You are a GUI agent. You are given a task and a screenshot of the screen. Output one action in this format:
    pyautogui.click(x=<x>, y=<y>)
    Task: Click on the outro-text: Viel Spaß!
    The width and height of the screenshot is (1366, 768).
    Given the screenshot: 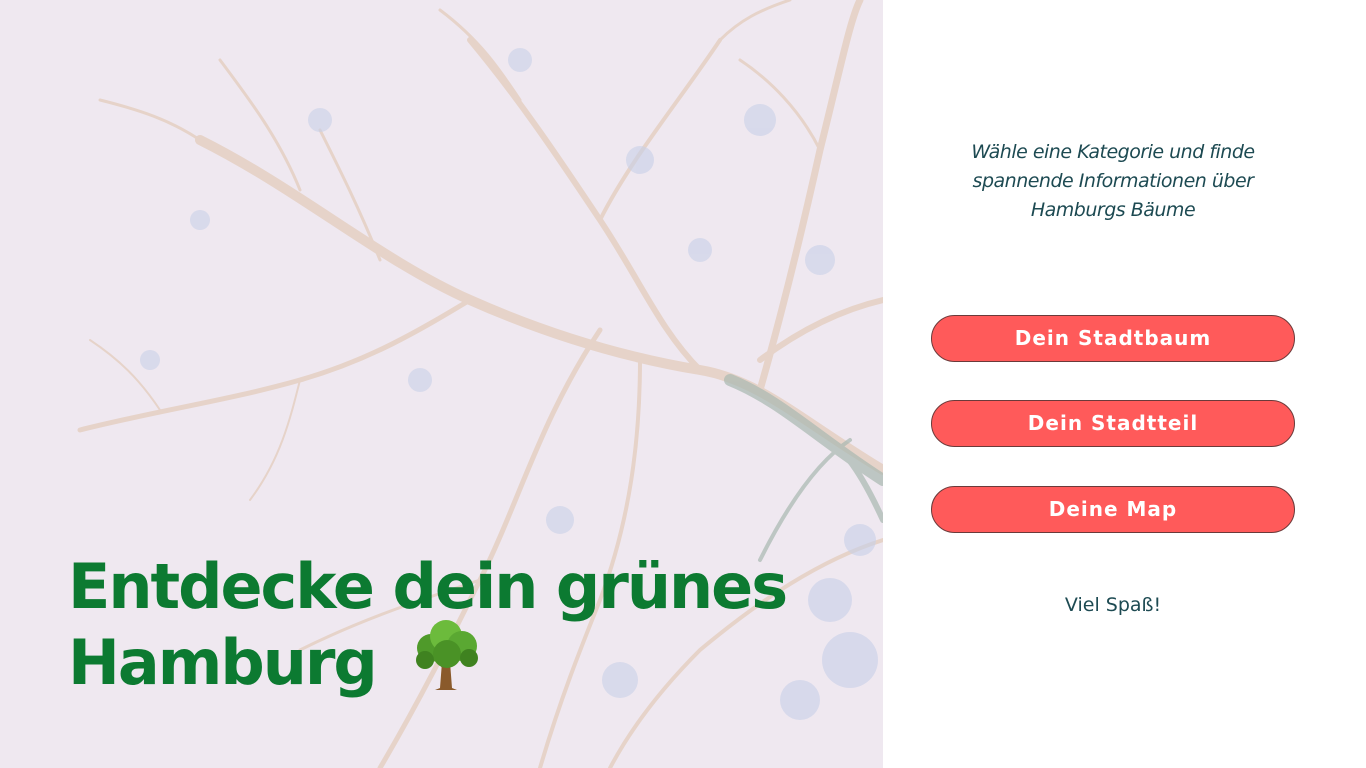 What is the action you would take?
    pyautogui.click(x=1113, y=605)
    